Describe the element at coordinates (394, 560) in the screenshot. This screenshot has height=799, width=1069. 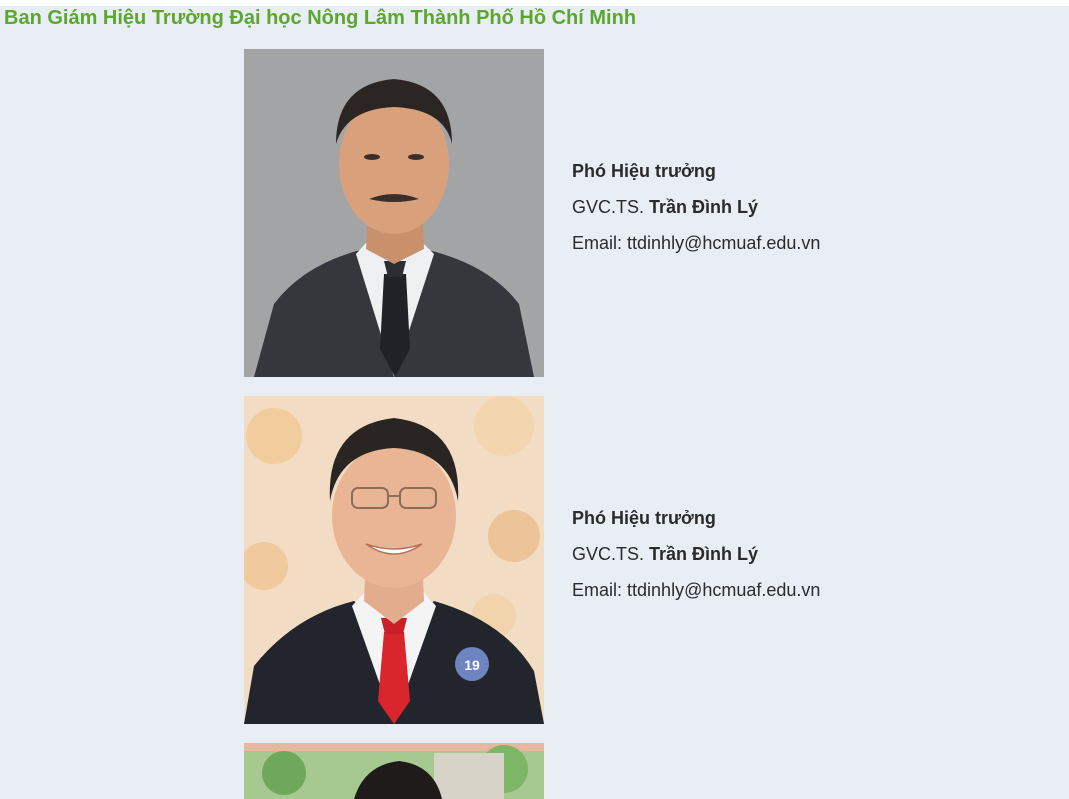
I see `member-photo: 19` at that location.